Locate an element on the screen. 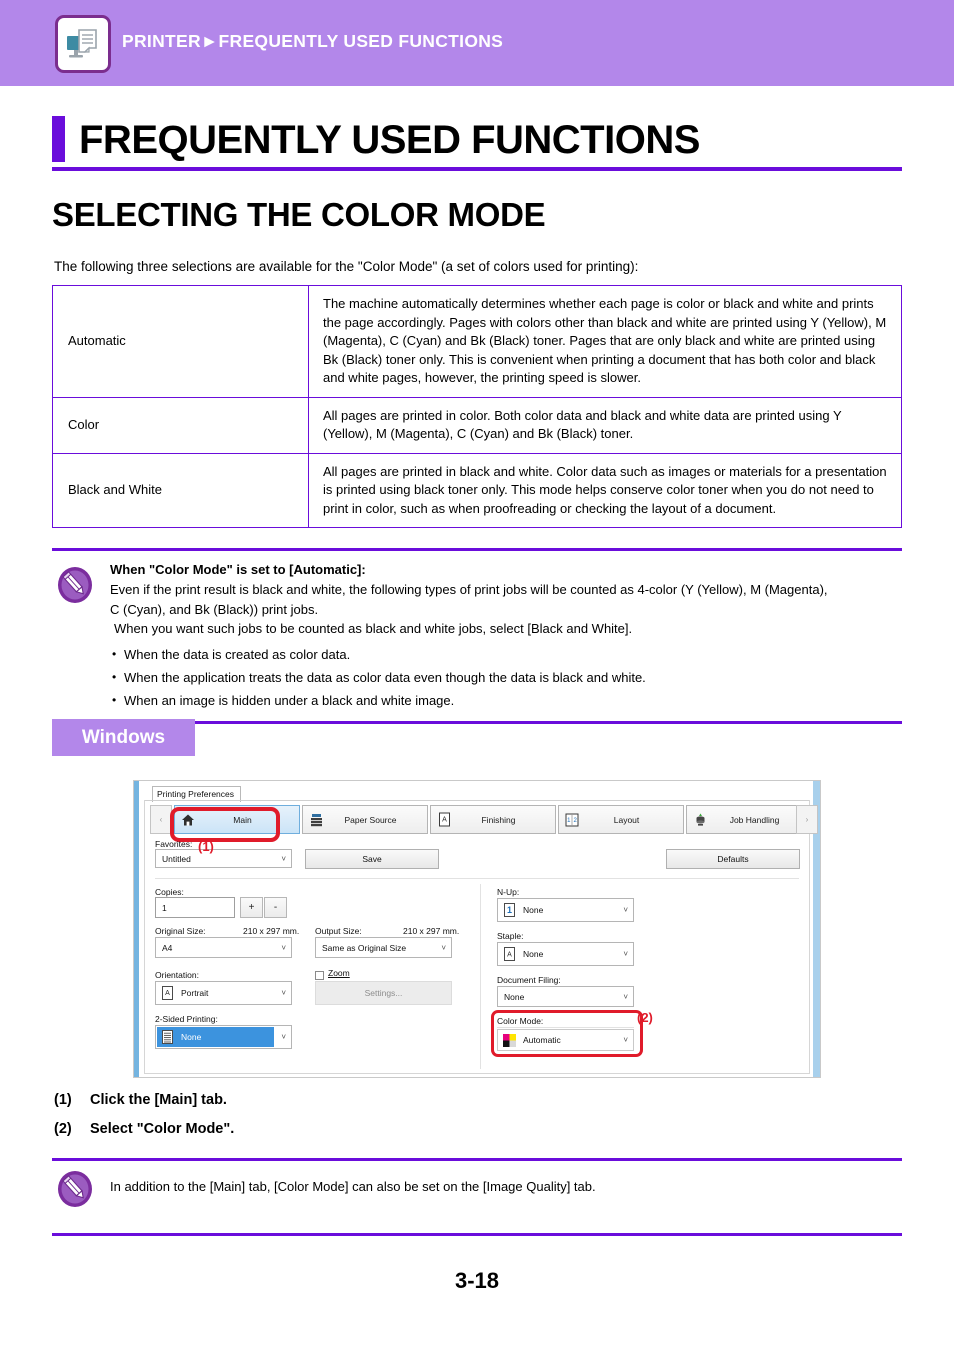 The height and width of the screenshot is (1350, 954). list-item: (2) Select "Color Mode". is located at coordinates (144, 1129).